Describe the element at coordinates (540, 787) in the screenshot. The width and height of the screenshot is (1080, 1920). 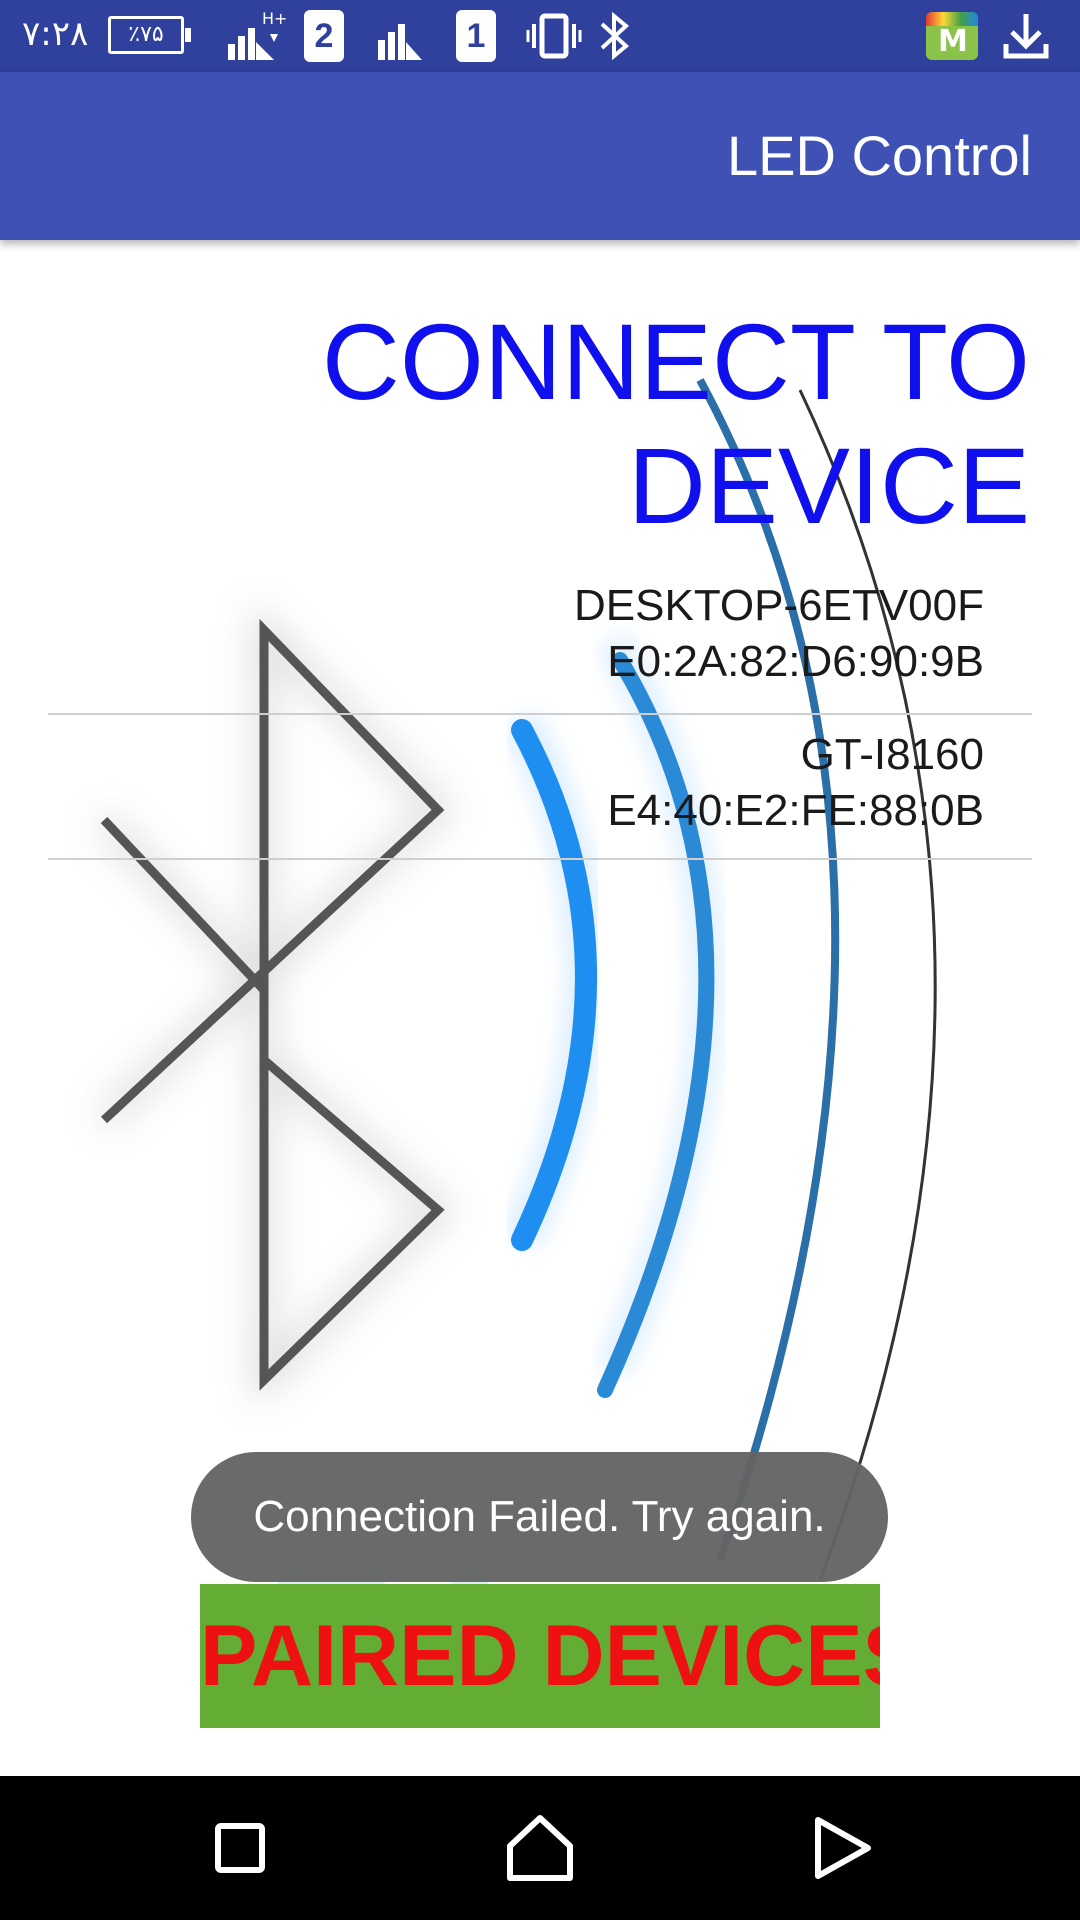
I see `device-list-item: GT-I8160 E4:40:E2:FE:88:0B` at that location.